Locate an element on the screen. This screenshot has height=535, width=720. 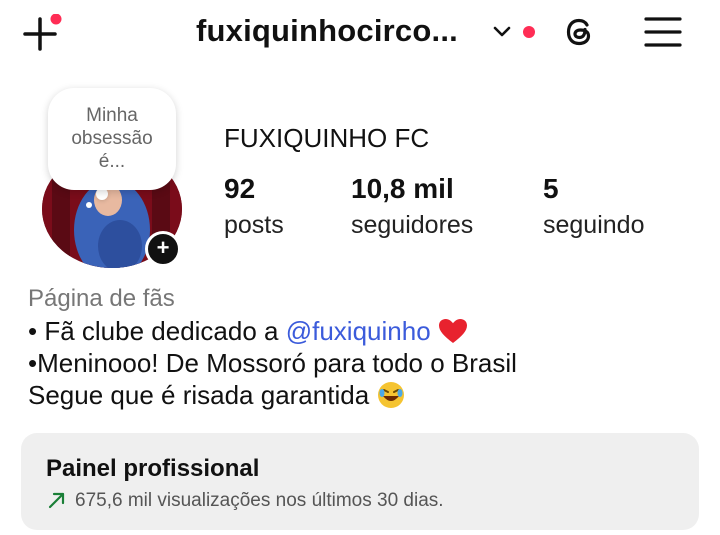
account-notification-dot is located at coordinates (529, 32).